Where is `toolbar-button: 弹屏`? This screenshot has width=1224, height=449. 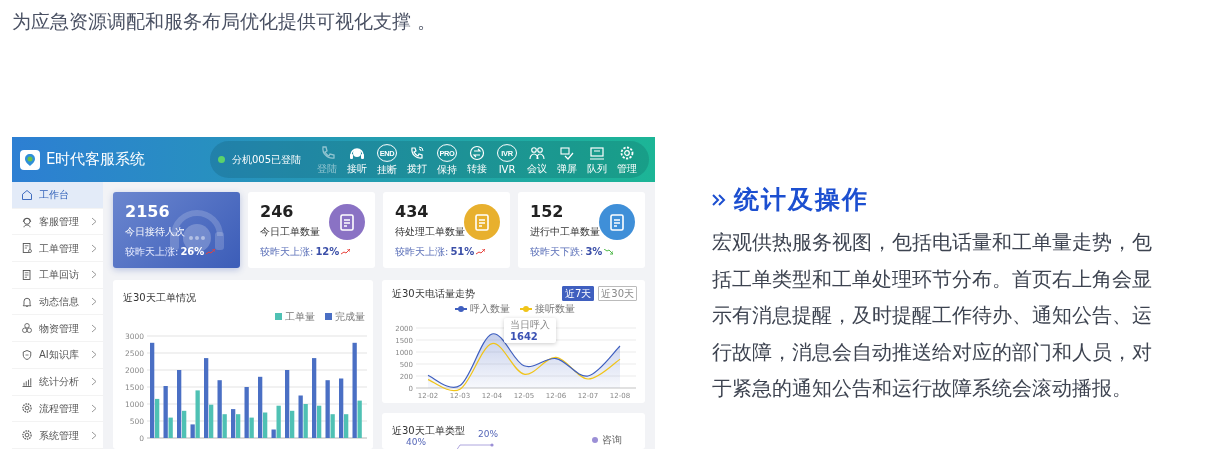 toolbar-button: 弹屏 is located at coordinates (567, 159).